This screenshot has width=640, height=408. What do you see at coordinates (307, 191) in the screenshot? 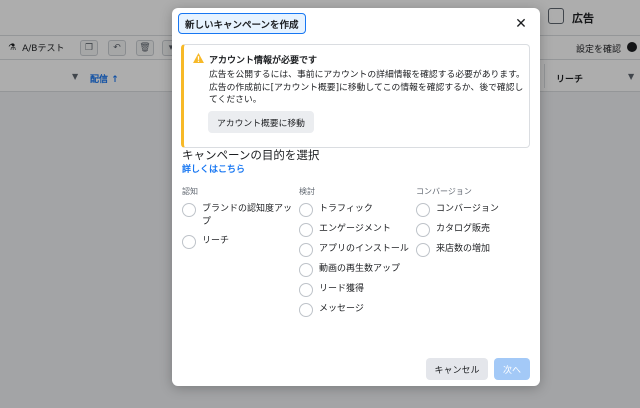
I see `column-heading: 検討` at bounding box center [307, 191].